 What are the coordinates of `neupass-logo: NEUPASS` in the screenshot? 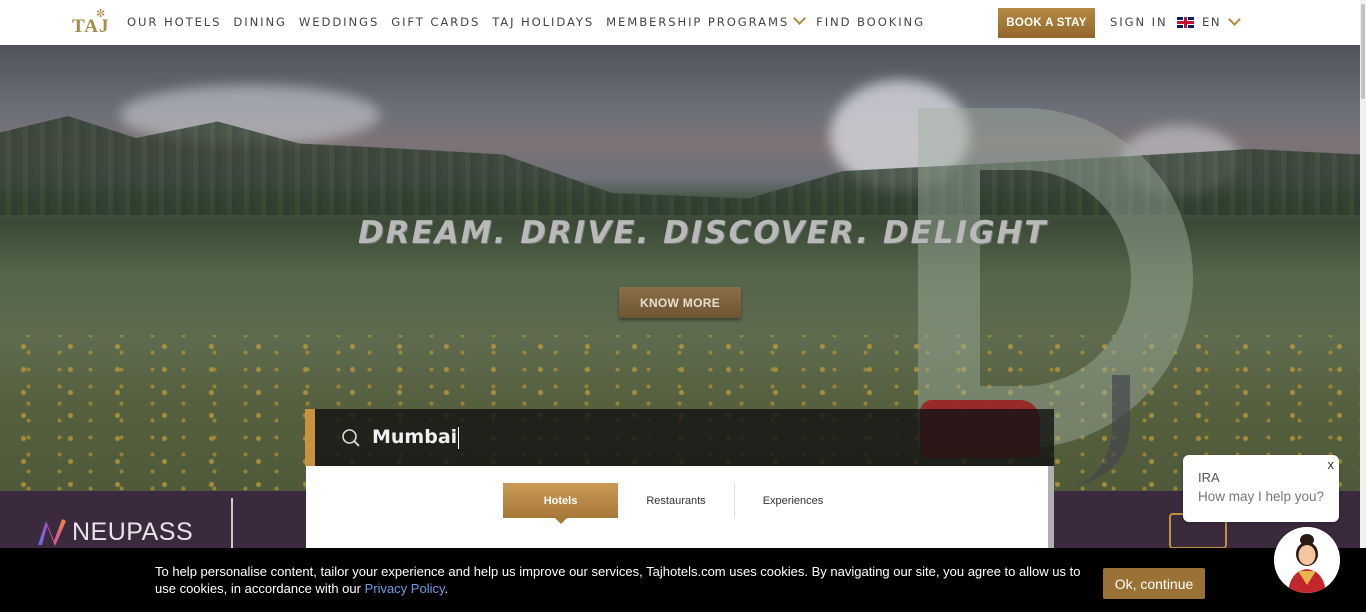 It's located at (114, 532).